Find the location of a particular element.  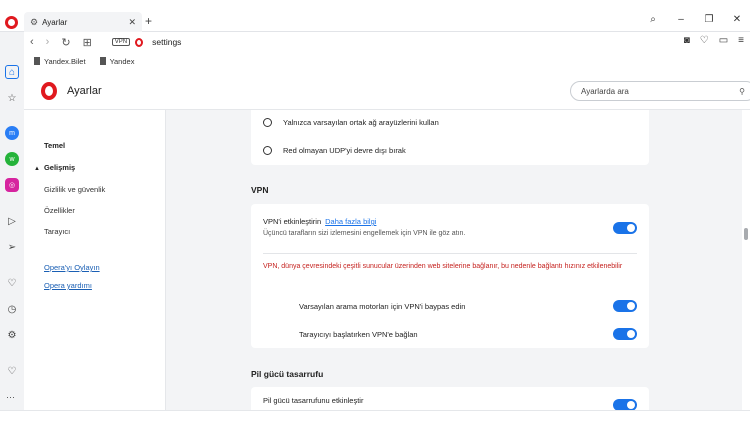

bookmarks-bar: Yandex.Bilet Yandex is located at coordinates (79, 61).